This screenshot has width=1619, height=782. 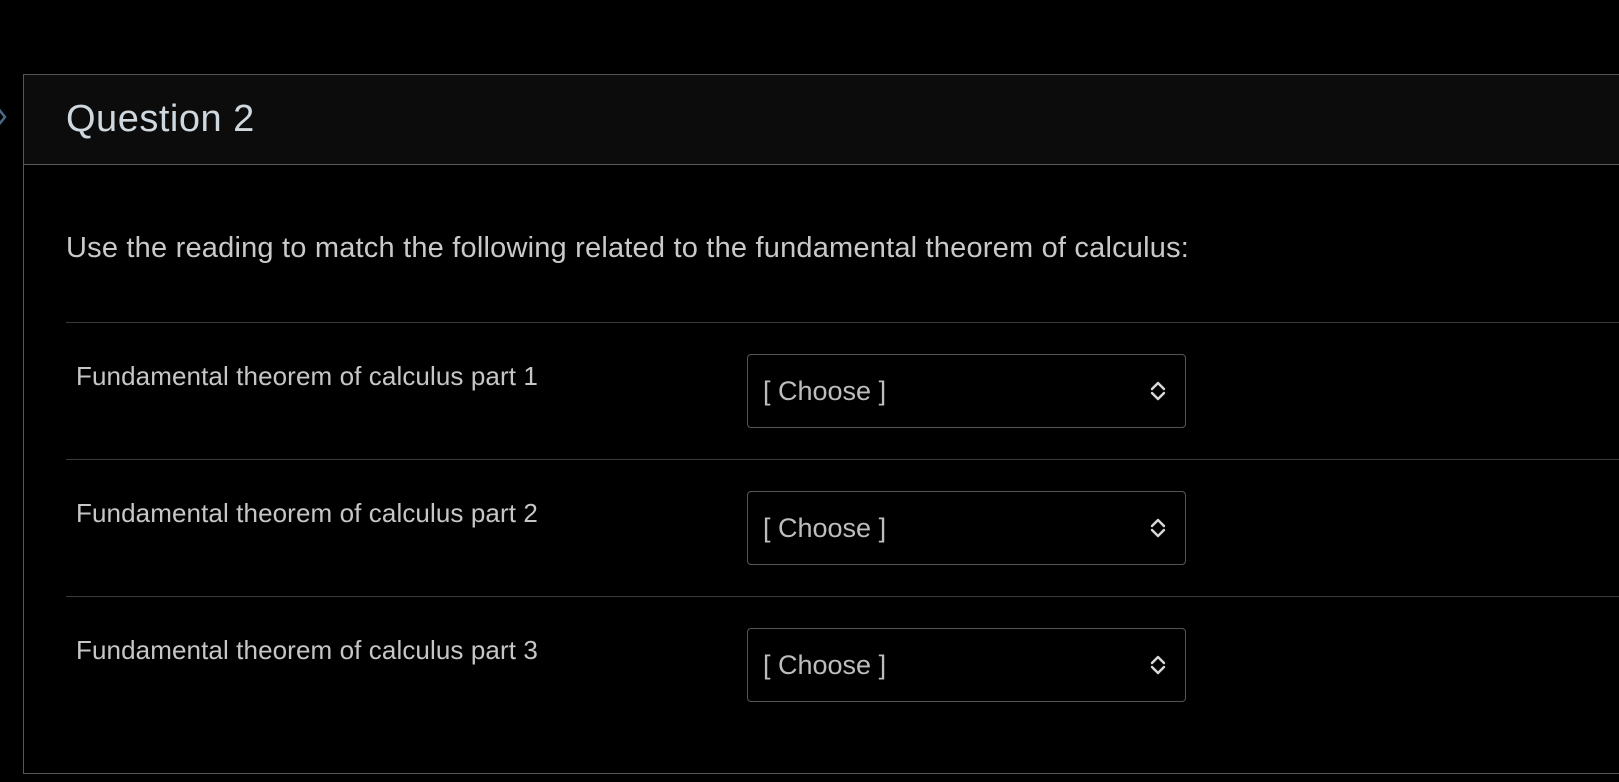 What do you see at coordinates (821, 120) in the screenshot?
I see `question-header: Question 2` at bounding box center [821, 120].